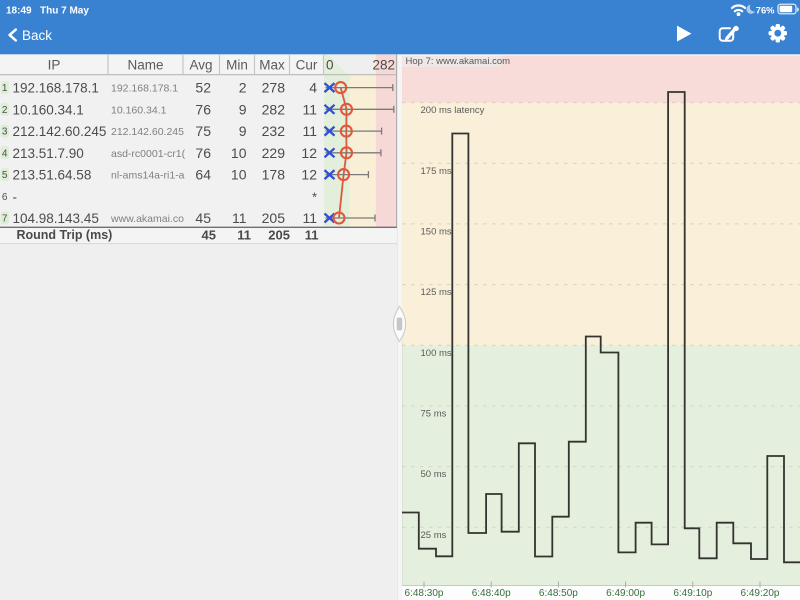 This screenshot has height=600, width=800. Describe the element at coordinates (5, 88) in the screenshot. I see `svg-text: 1` at that location.